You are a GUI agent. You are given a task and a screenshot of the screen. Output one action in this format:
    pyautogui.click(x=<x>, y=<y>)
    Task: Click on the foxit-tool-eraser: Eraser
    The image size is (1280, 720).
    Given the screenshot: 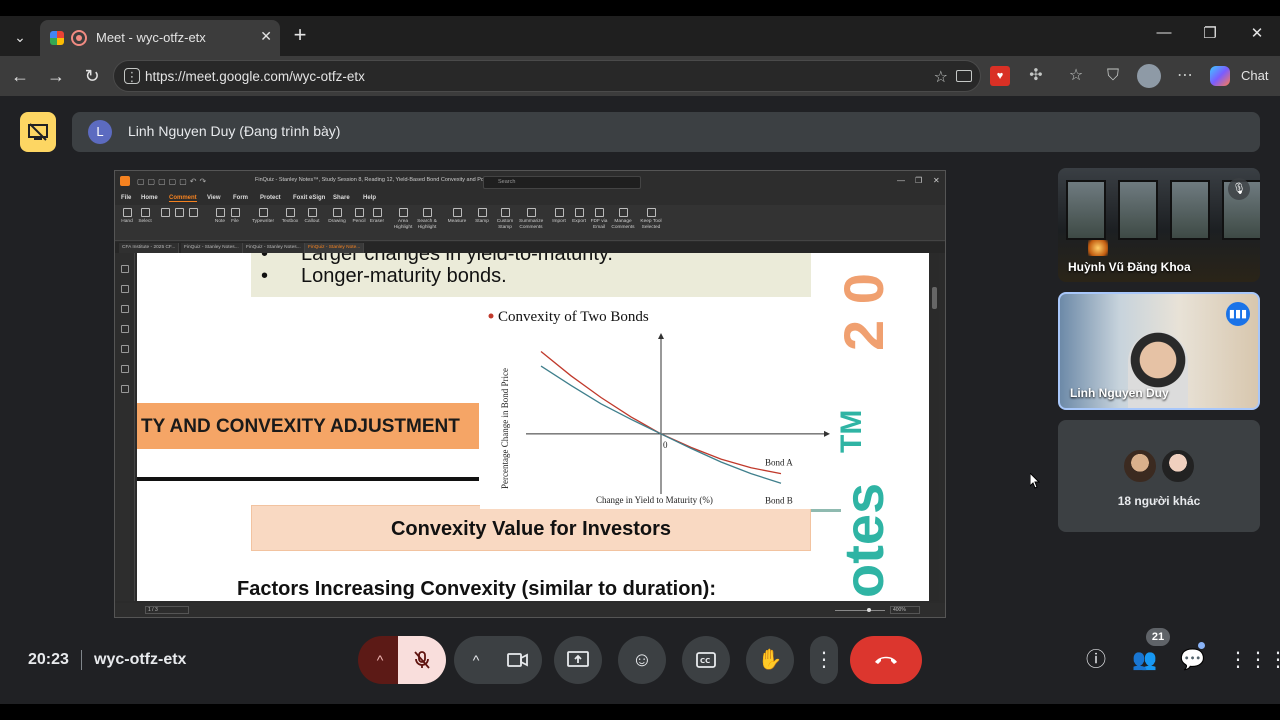 What is the action you would take?
    pyautogui.click(x=377, y=216)
    